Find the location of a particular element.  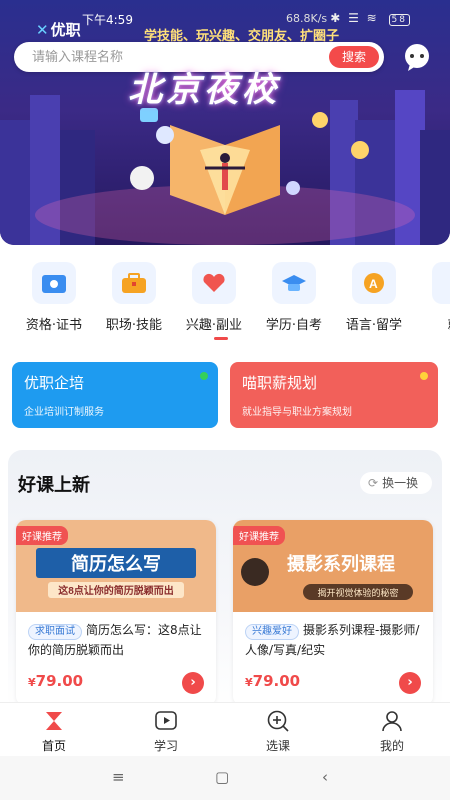

thumbnail-subtitle: 揭开视觉体验的秘密 is located at coordinates (357, 592).